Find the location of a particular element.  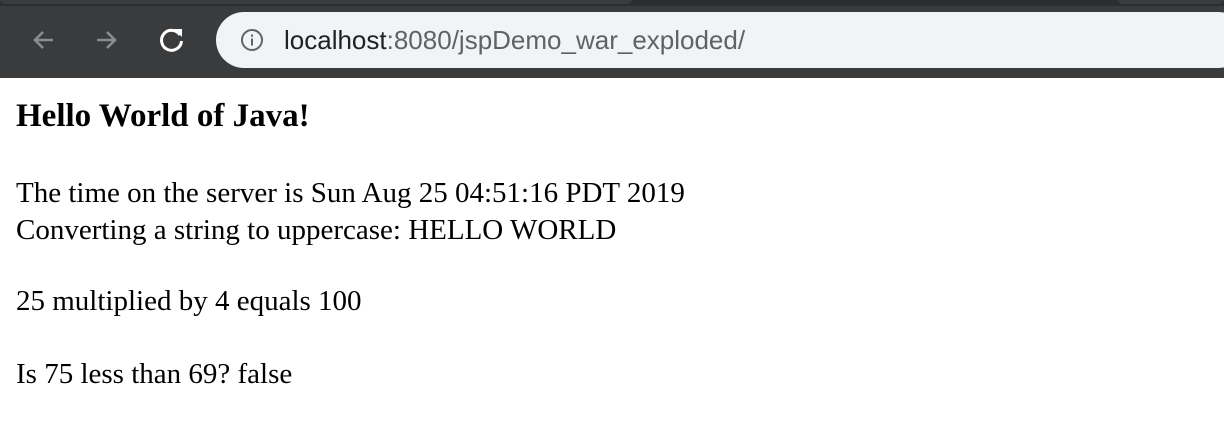

forward-button is located at coordinates (106, 40).